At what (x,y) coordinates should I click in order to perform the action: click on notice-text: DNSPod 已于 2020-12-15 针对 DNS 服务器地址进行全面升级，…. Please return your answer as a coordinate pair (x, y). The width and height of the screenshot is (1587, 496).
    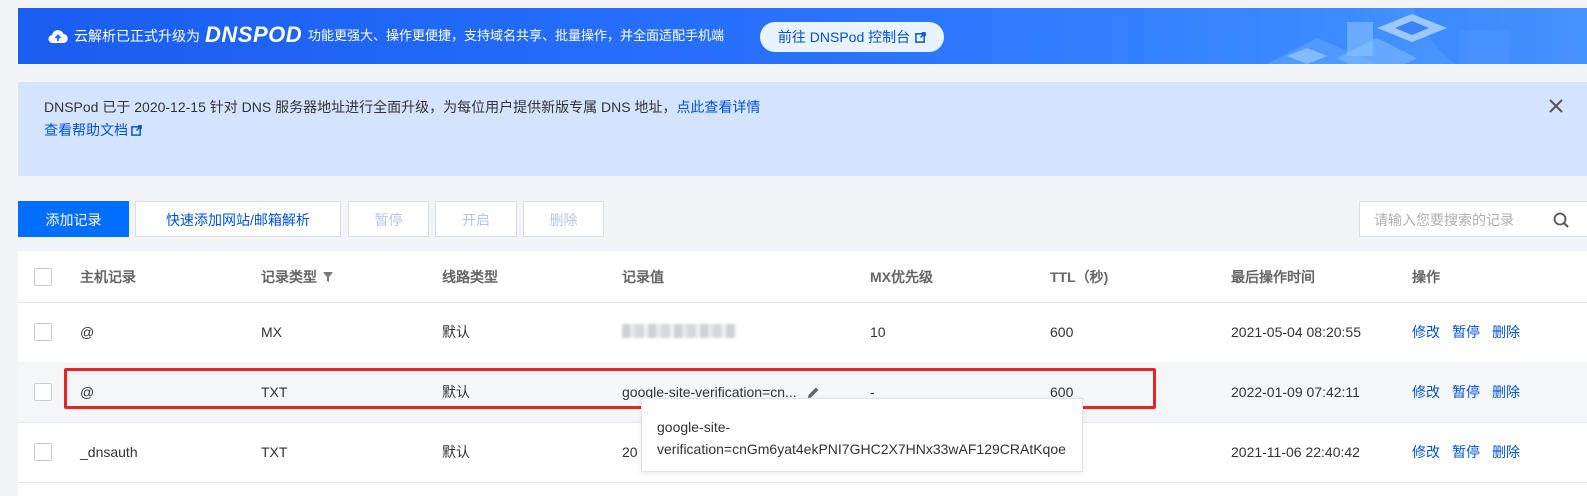
    Looking at the image, I should click on (360, 107).